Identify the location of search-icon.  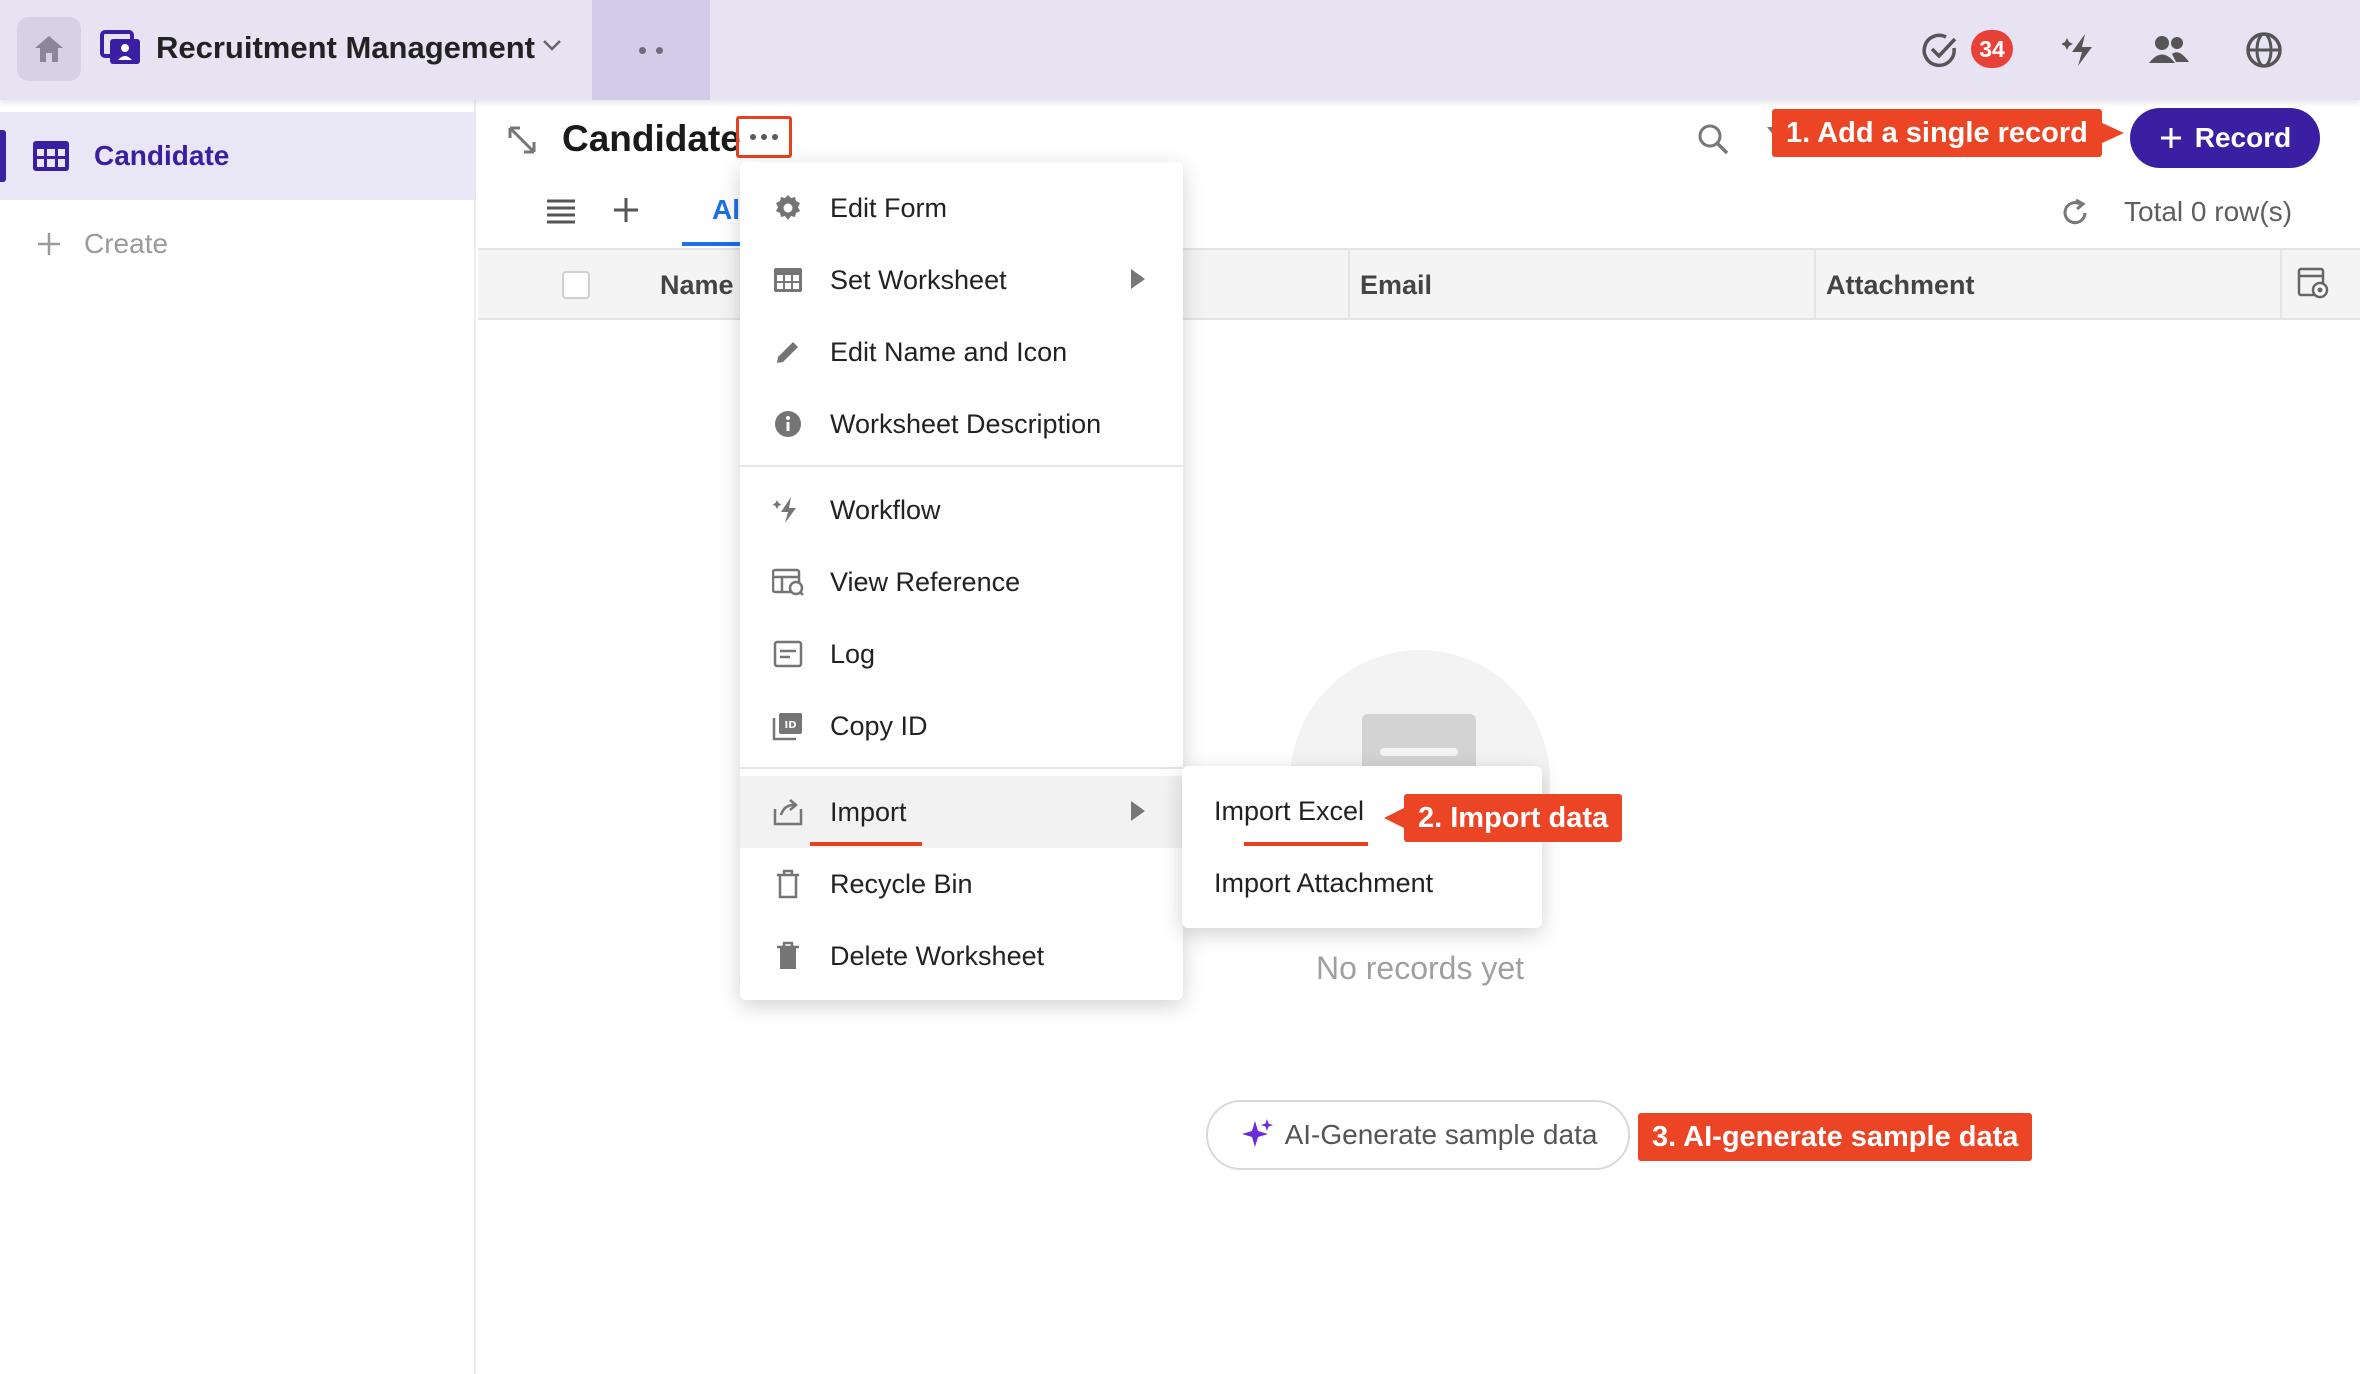
(1713, 139).